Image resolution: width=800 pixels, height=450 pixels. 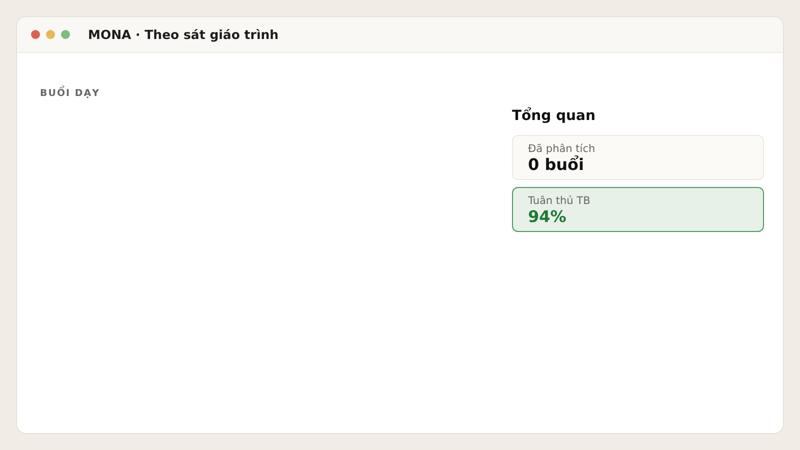 What do you see at coordinates (50, 34) in the screenshot?
I see `minimize-button` at bounding box center [50, 34].